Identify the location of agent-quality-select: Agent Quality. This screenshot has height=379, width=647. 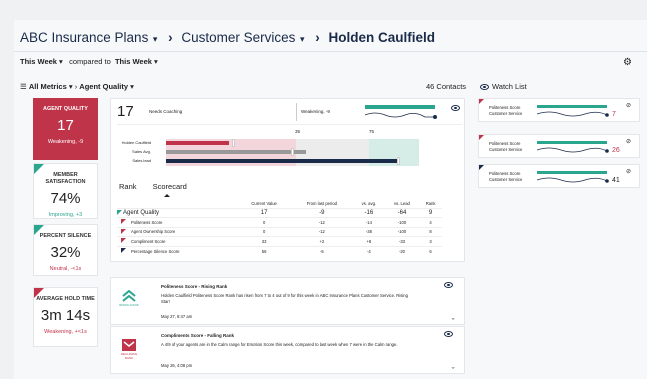
(103, 86).